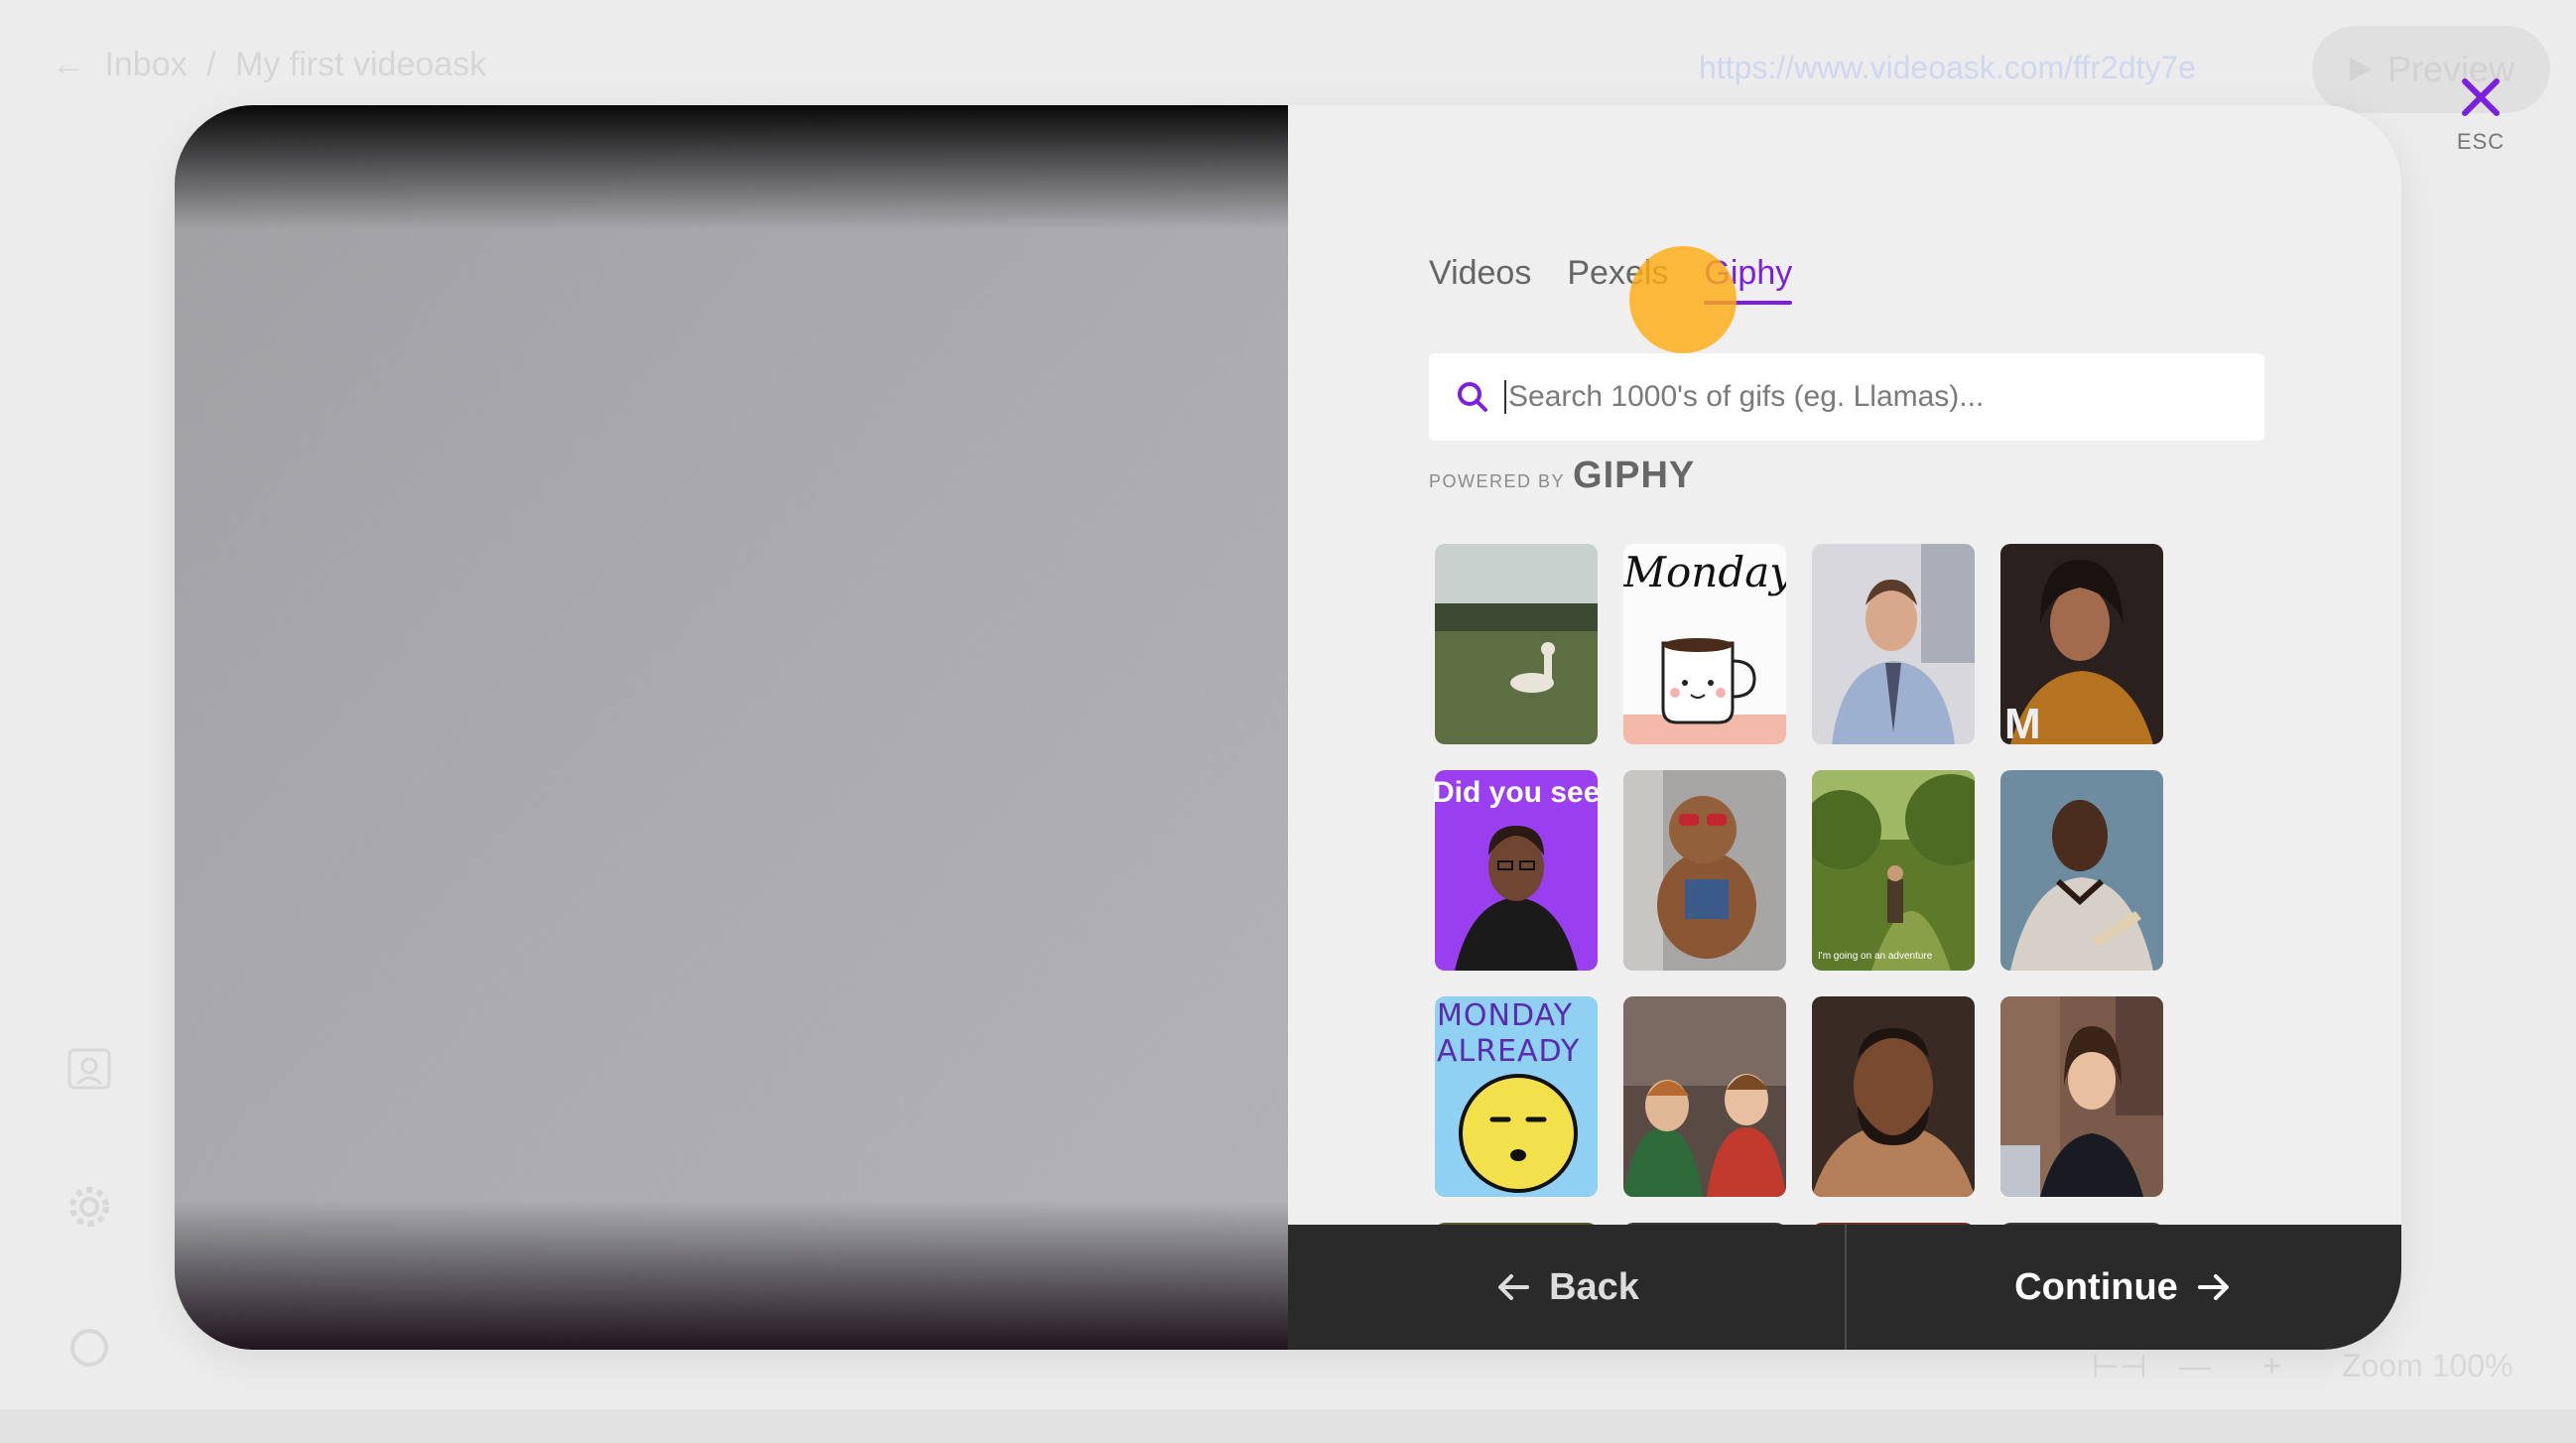 This screenshot has height=1443, width=2576. What do you see at coordinates (1881, 397) in the screenshot?
I see `search-input` at bounding box center [1881, 397].